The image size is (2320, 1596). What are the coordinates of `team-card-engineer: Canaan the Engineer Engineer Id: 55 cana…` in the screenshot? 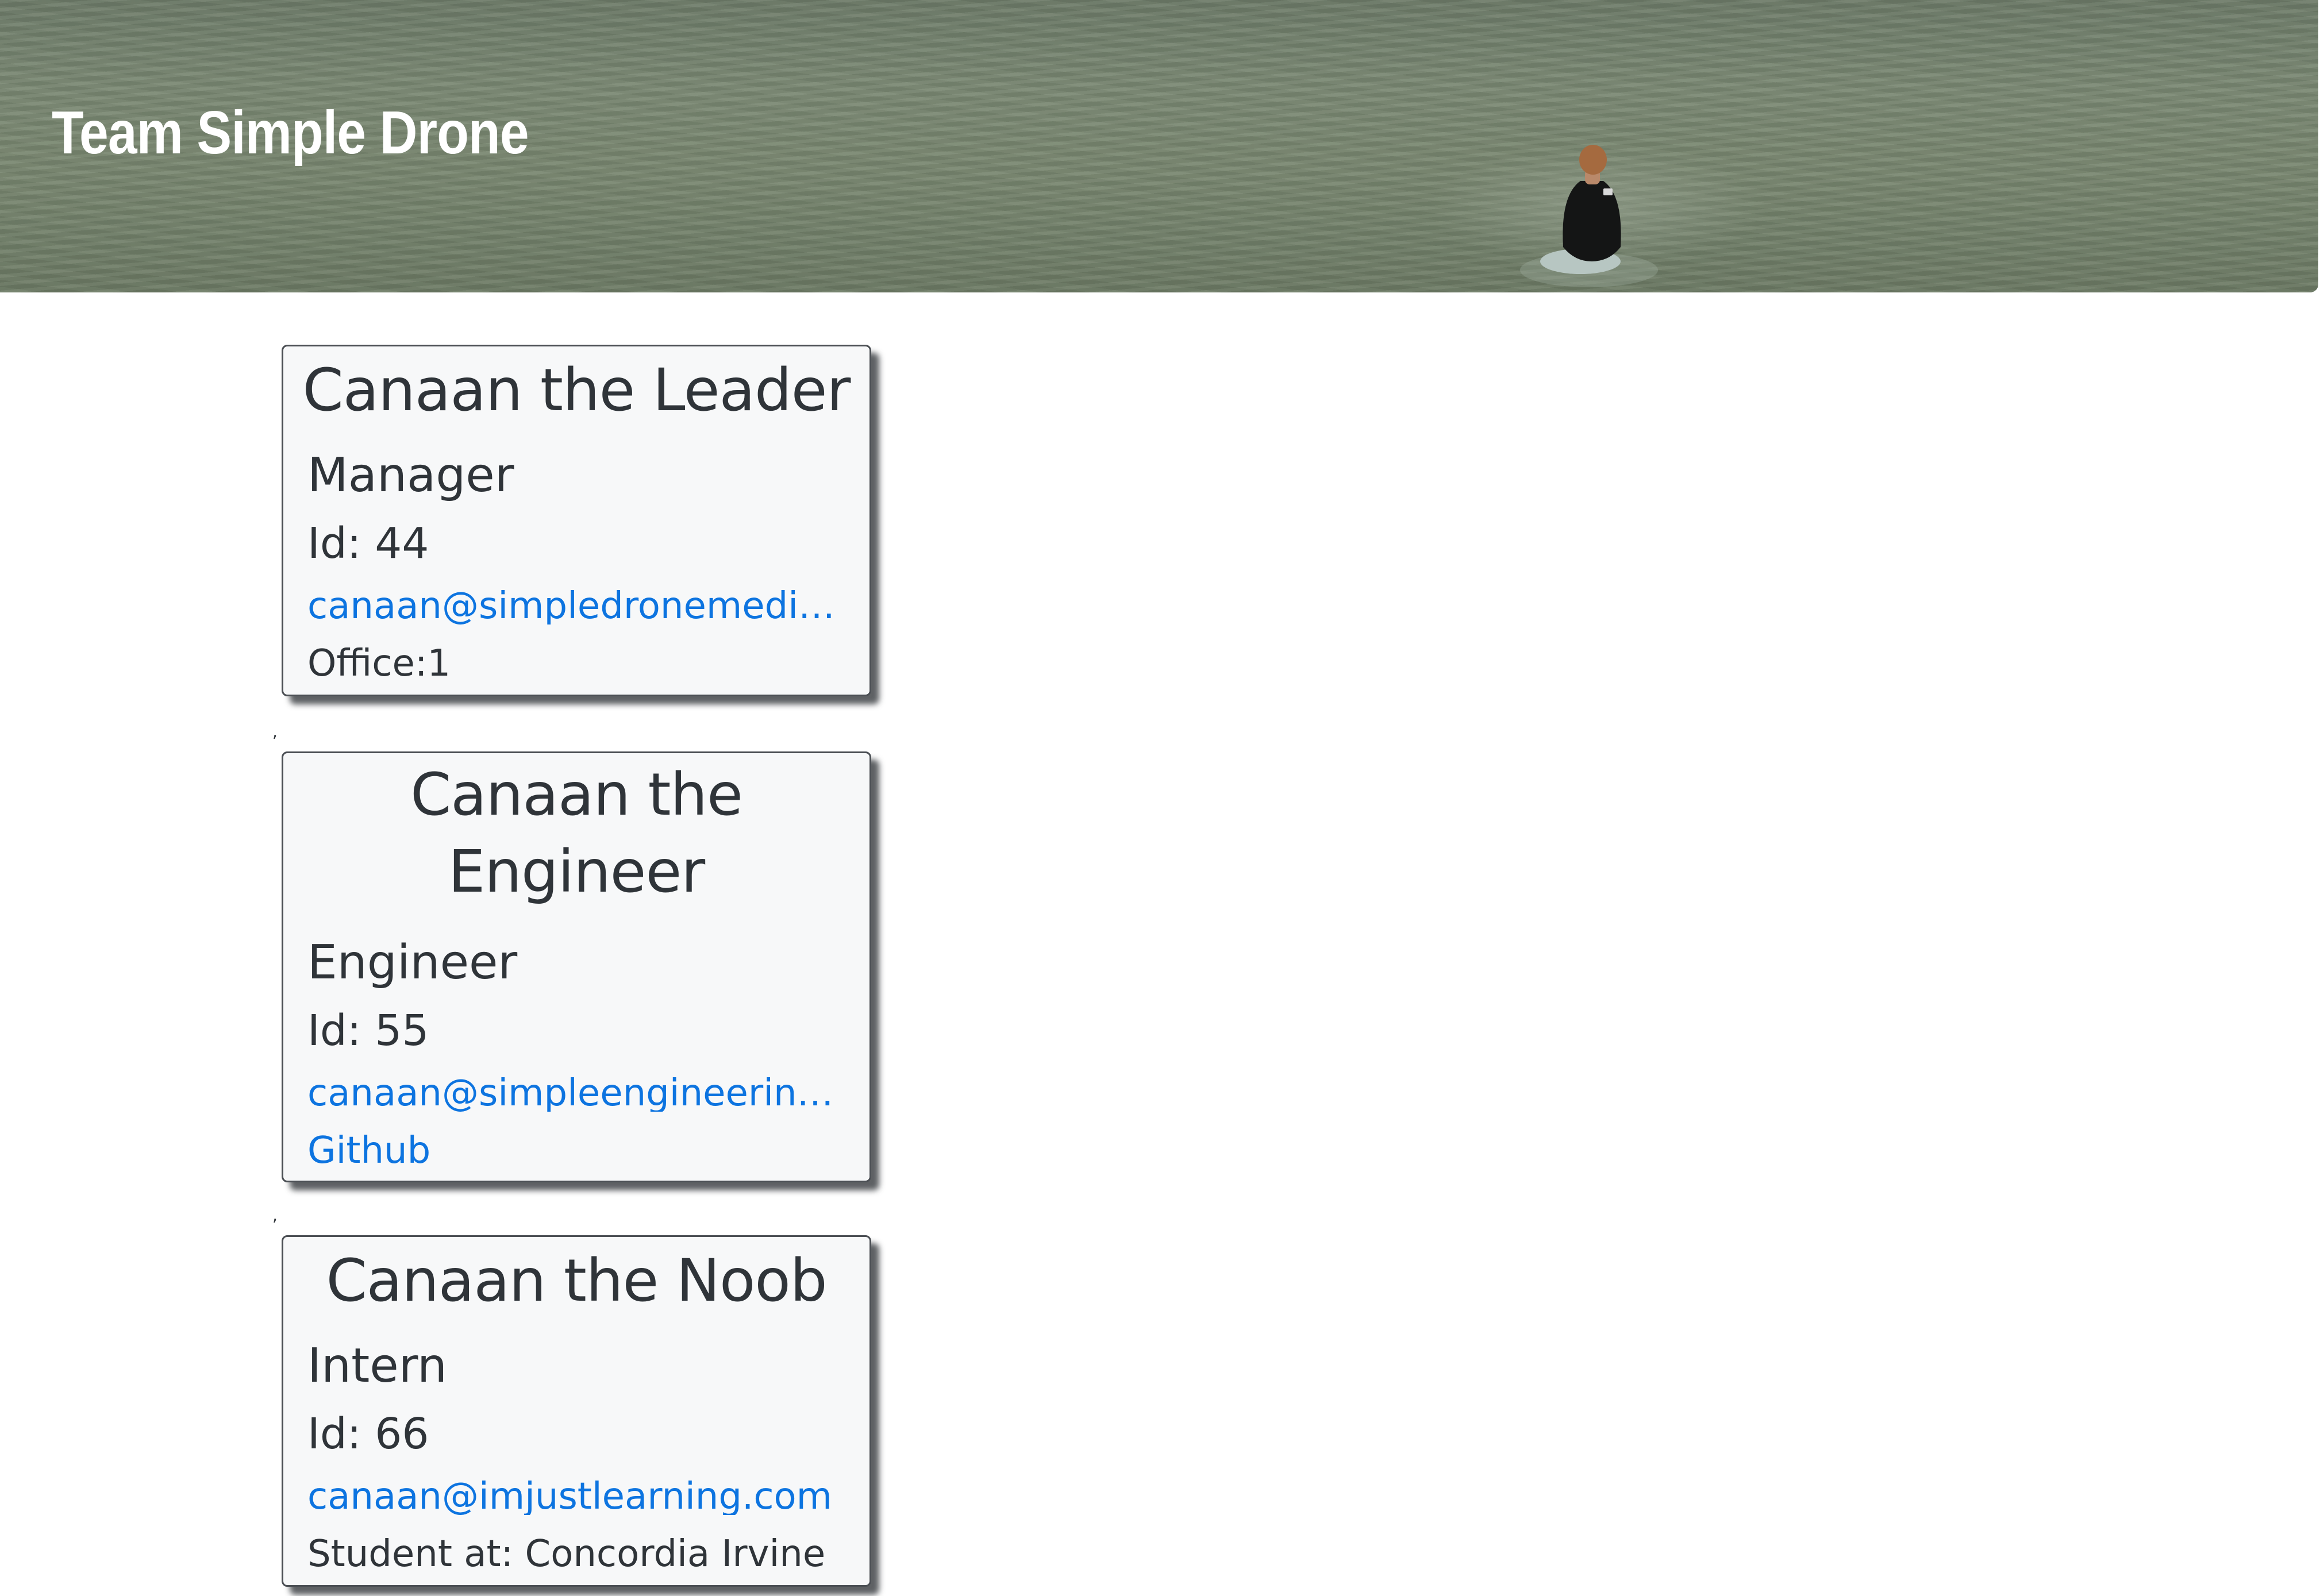 It's located at (576, 967).